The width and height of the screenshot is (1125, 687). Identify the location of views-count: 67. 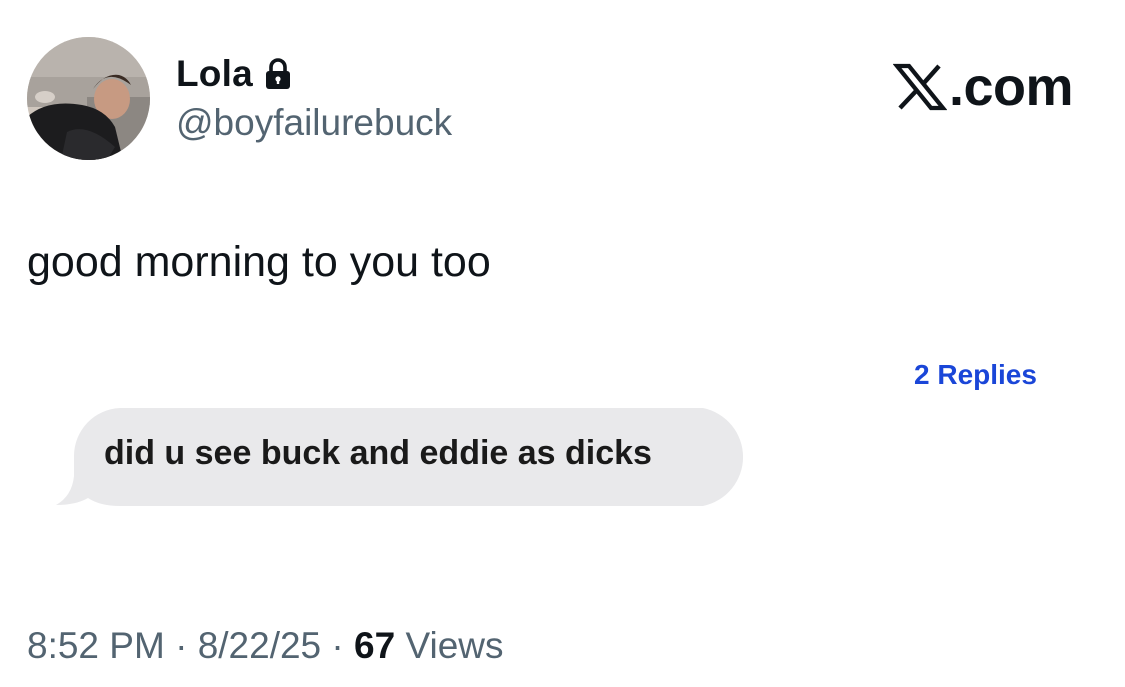
(375, 645).